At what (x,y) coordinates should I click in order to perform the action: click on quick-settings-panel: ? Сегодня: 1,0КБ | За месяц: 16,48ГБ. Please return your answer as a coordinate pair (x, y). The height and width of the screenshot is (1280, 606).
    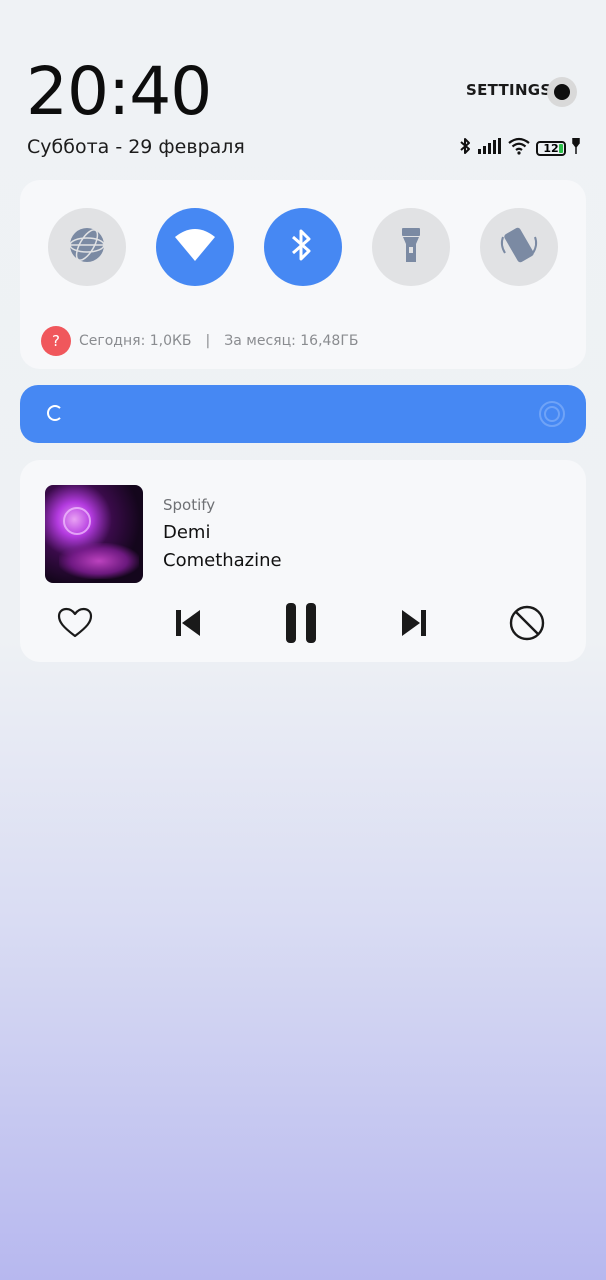
    Looking at the image, I should click on (303, 274).